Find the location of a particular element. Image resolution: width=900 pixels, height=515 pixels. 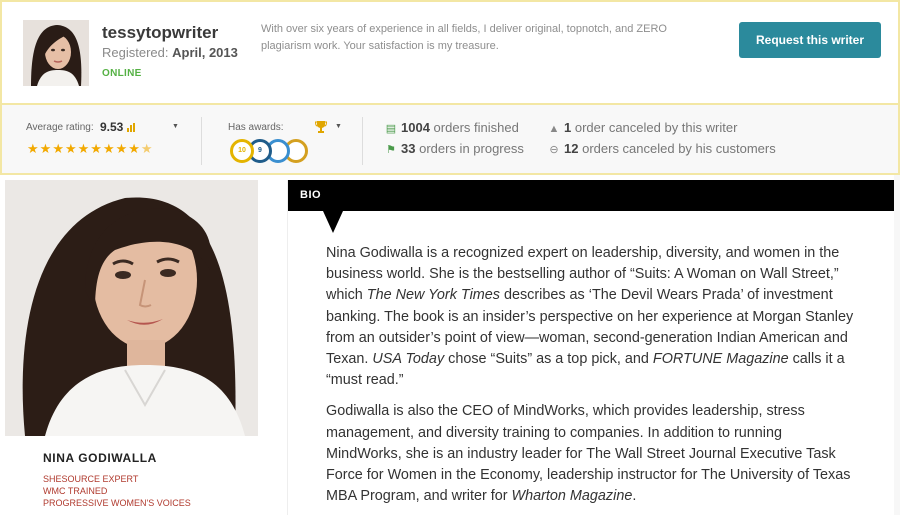

canceled-by-customers-text: orders canceled by his customers is located at coordinates (679, 148).